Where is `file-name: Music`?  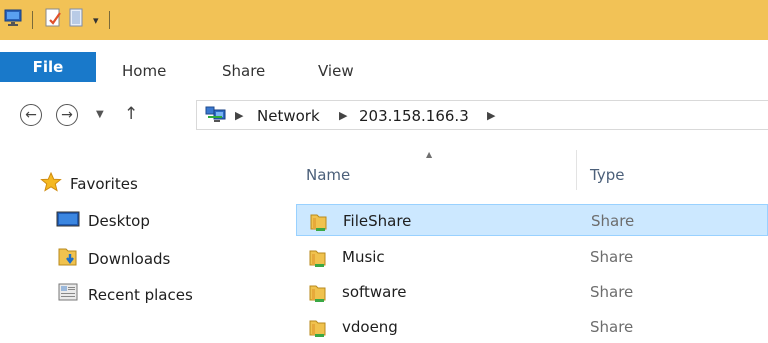 file-name: Music is located at coordinates (363, 257).